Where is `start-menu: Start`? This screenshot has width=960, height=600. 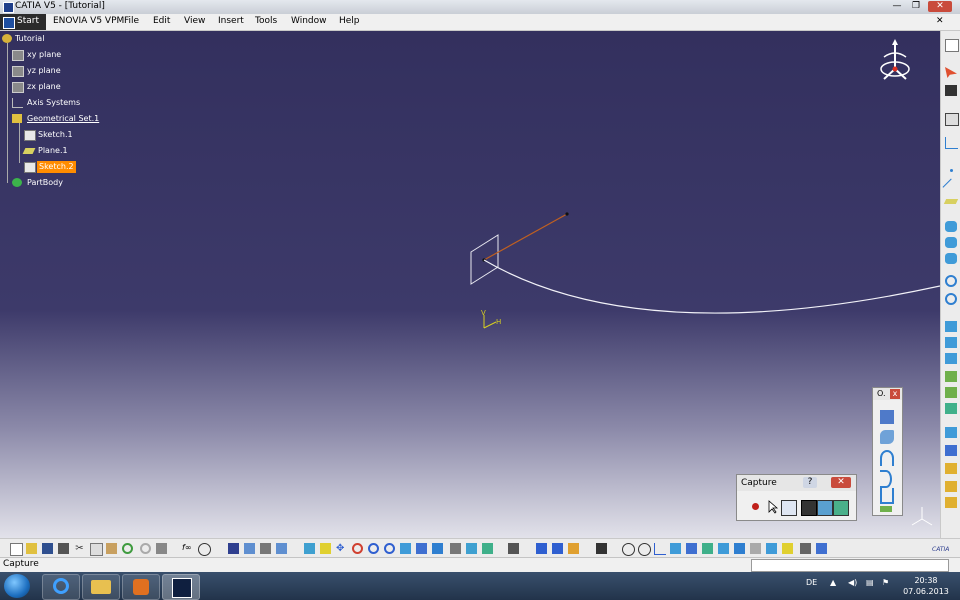
start-menu: Start is located at coordinates (23, 22).